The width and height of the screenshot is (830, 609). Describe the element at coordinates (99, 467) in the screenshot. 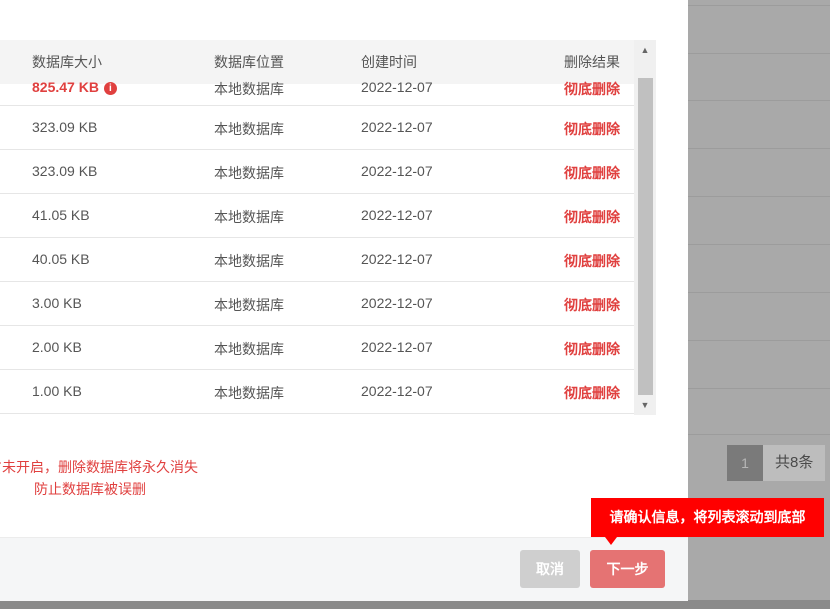

I see `warning-text-line1: 占未开启，删除数据库将永久消失` at that location.